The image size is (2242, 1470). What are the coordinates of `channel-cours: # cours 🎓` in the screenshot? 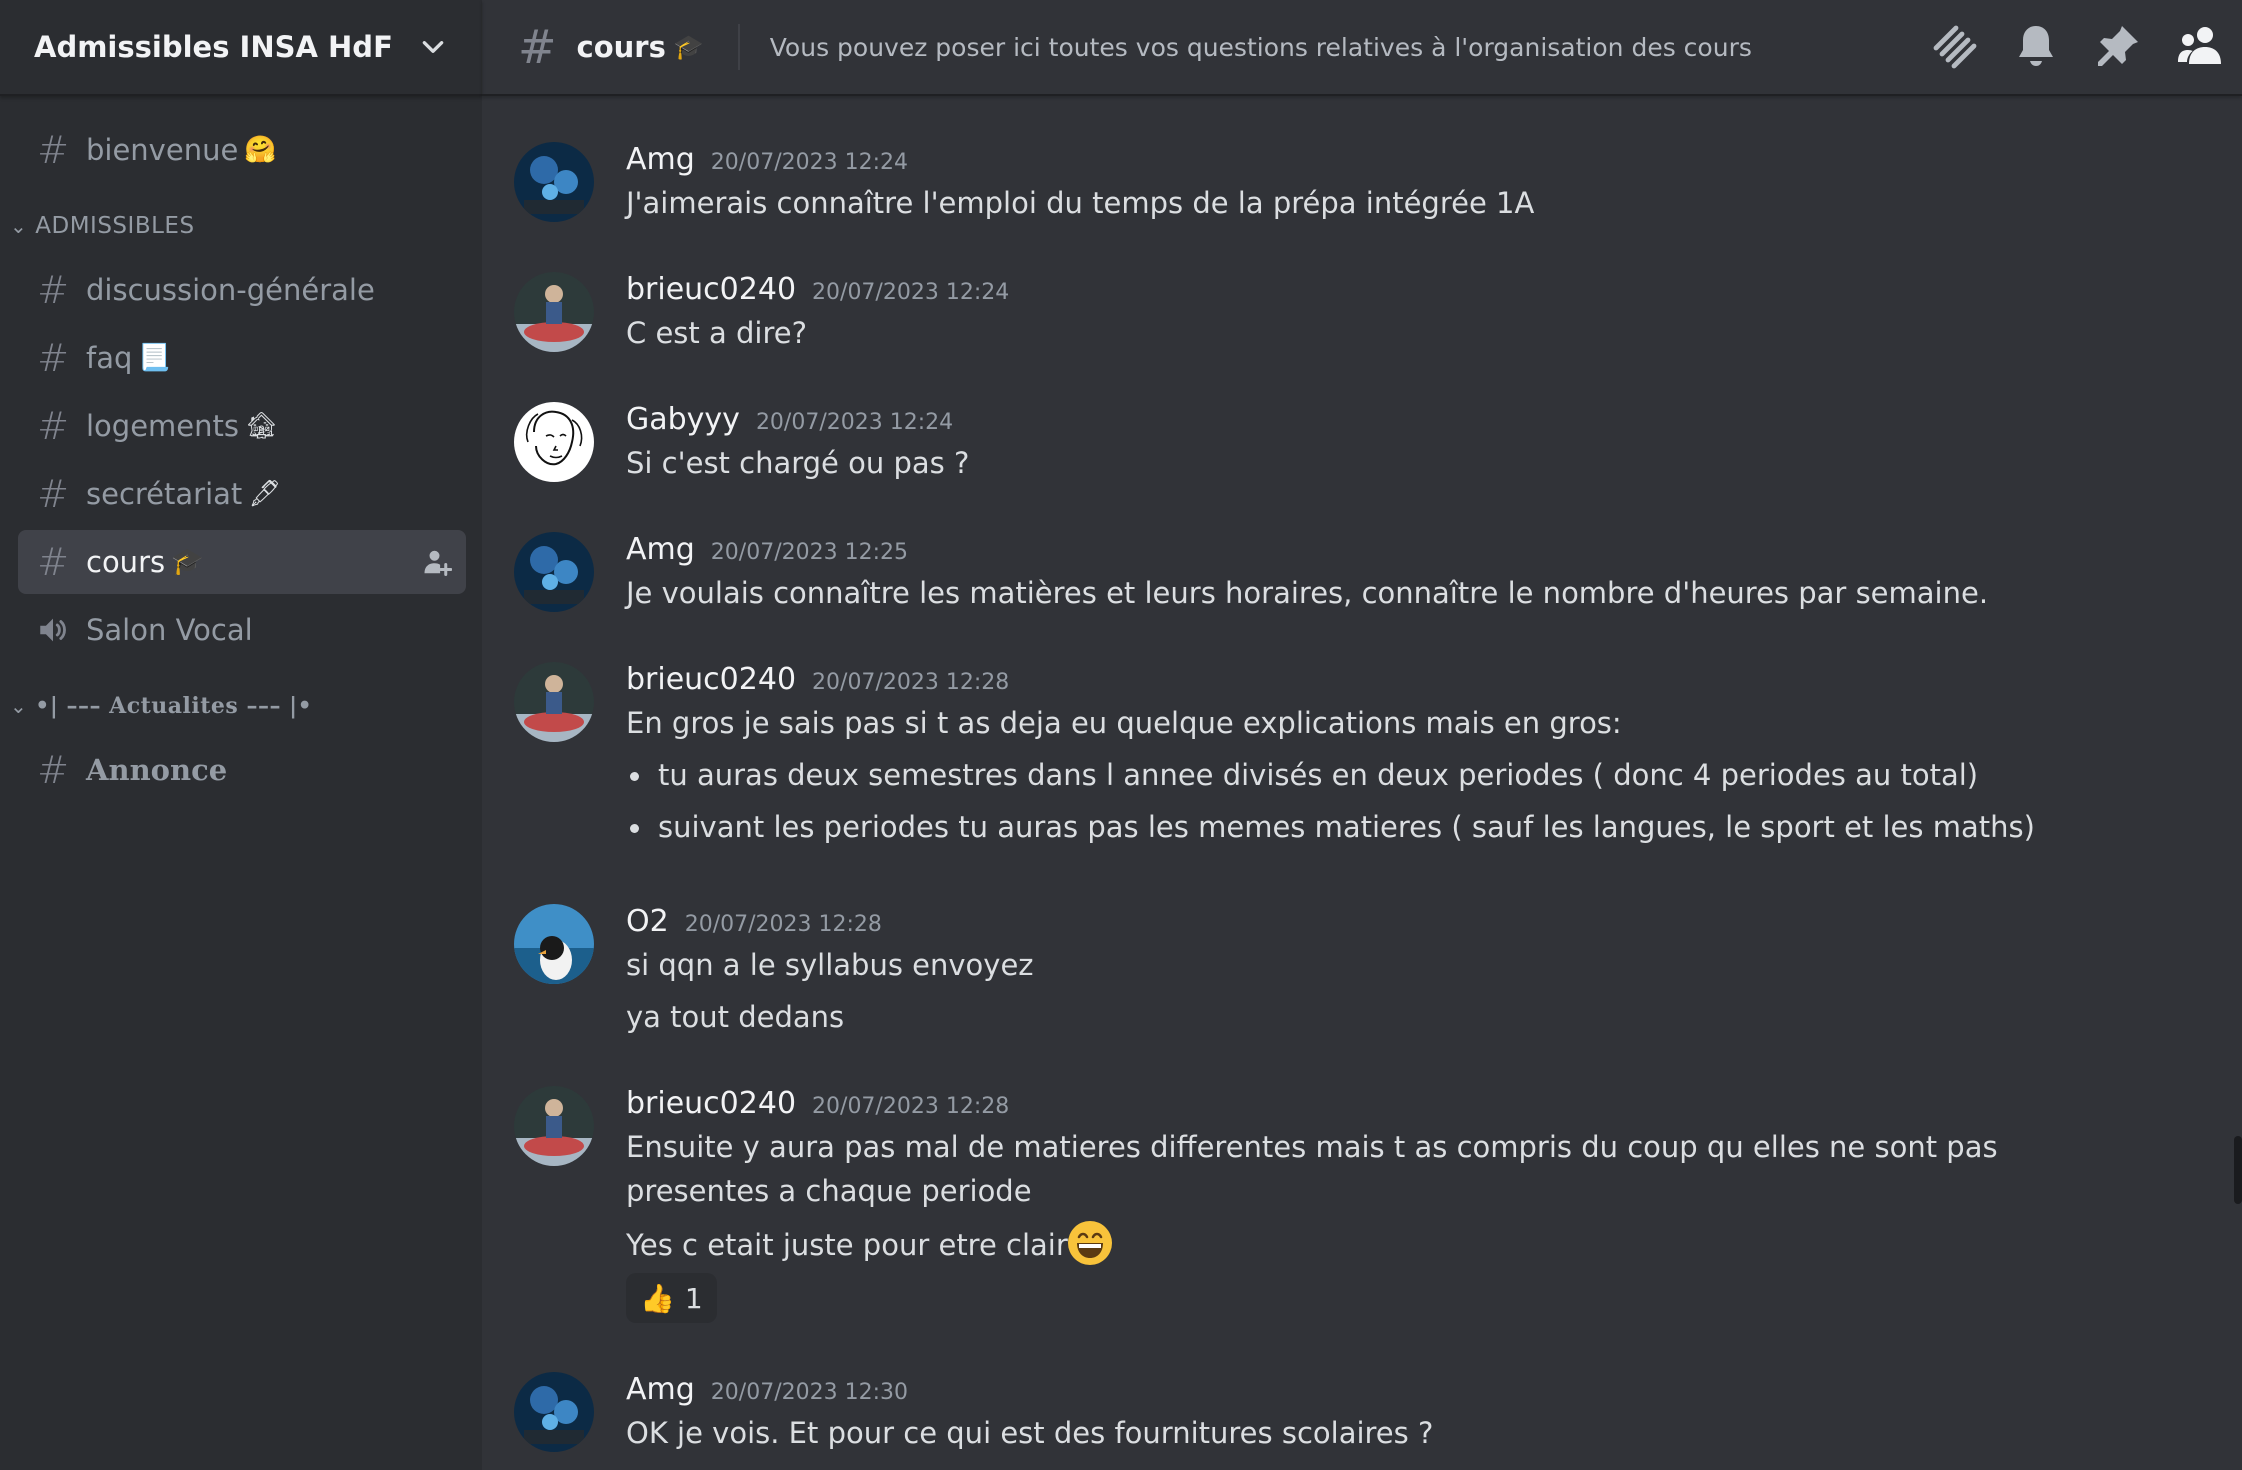 It's located at (242, 562).